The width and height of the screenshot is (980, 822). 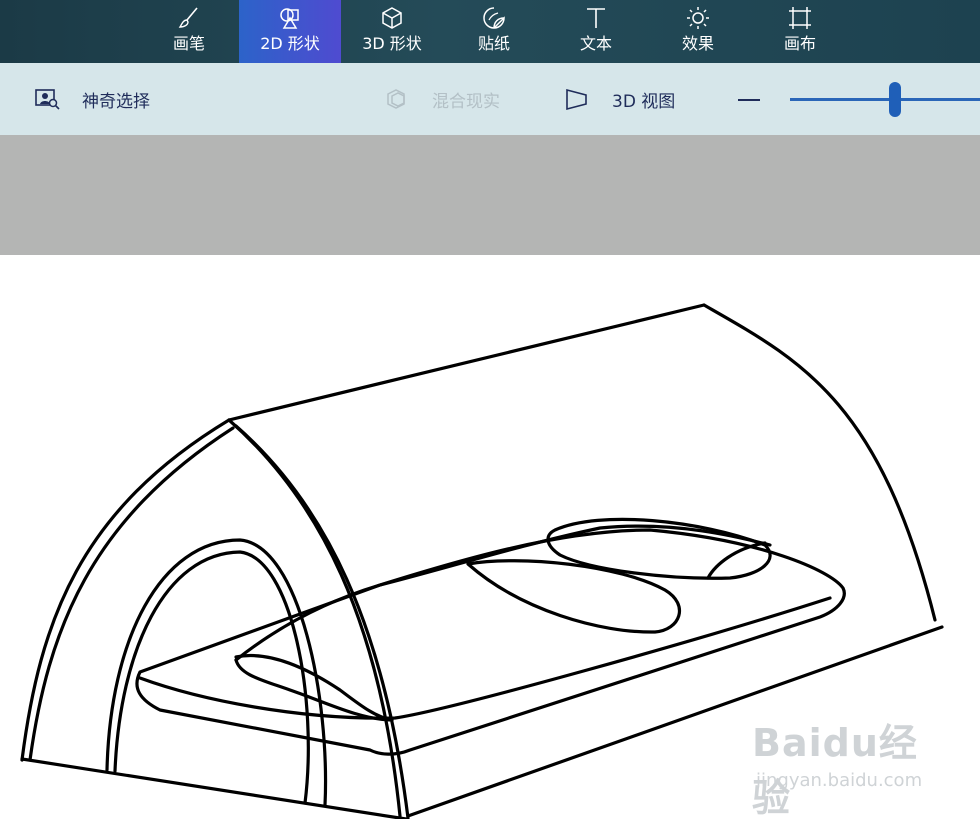 I want to click on mattress-top-edge, so click(x=485, y=658).